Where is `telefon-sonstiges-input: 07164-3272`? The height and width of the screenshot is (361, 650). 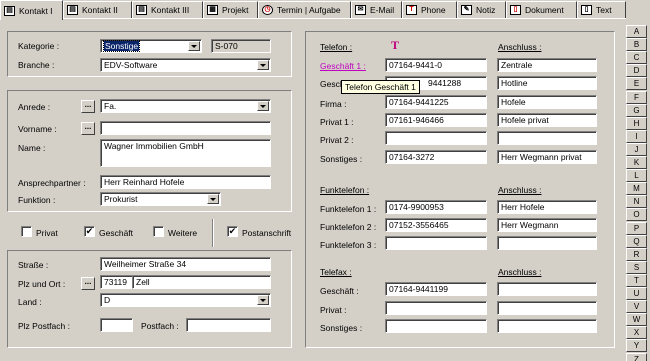
telefon-sonstiges-input: 07164-3272 is located at coordinates (436, 157).